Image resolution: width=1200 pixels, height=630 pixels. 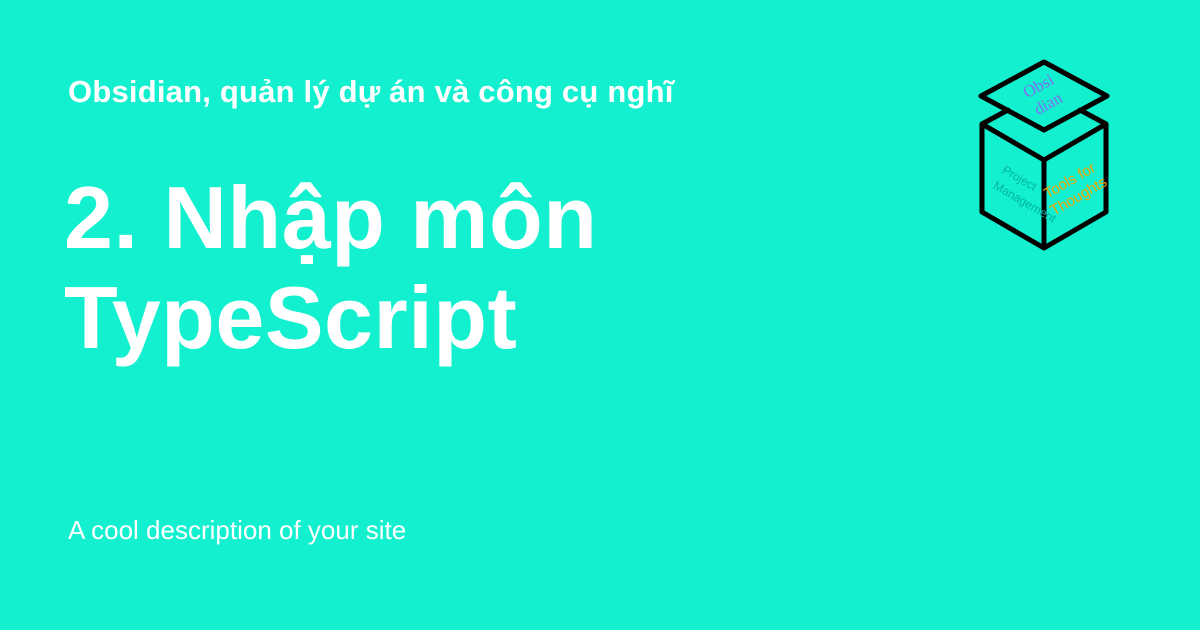 I want to click on cube-front-top-right, so click(x=1075, y=142).